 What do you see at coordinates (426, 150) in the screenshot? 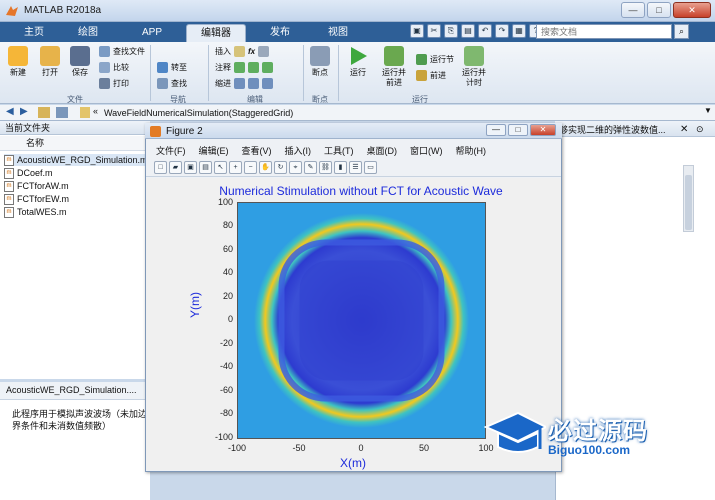
I see `menu-window: 窗口(W)` at bounding box center [426, 150].